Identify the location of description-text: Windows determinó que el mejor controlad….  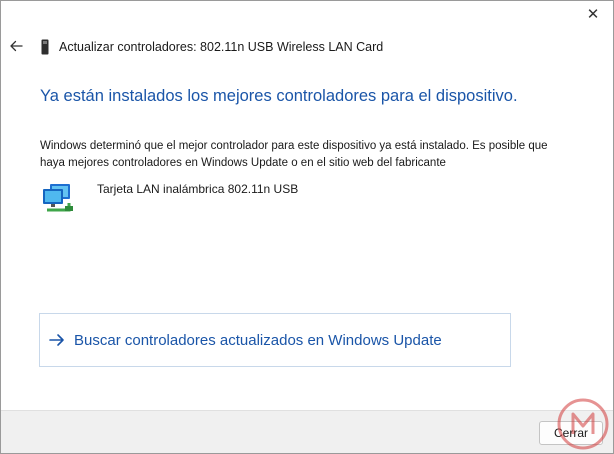
(294, 154).